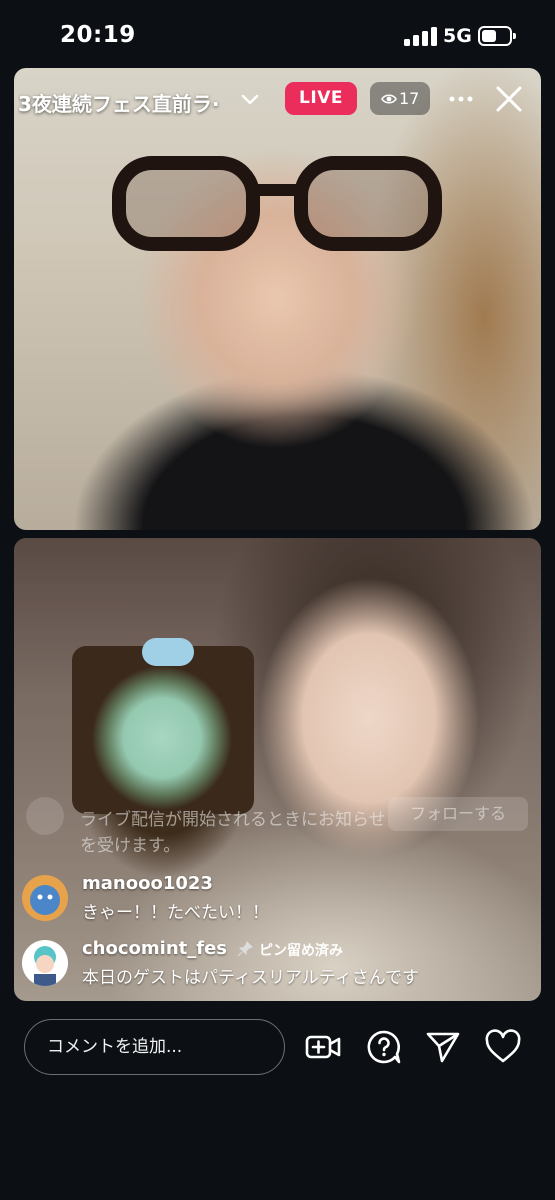 The height and width of the screenshot is (1200, 555). Describe the element at coordinates (175, 913) in the screenshot. I see `comment-message: きゃー！！たべたい！！` at that location.